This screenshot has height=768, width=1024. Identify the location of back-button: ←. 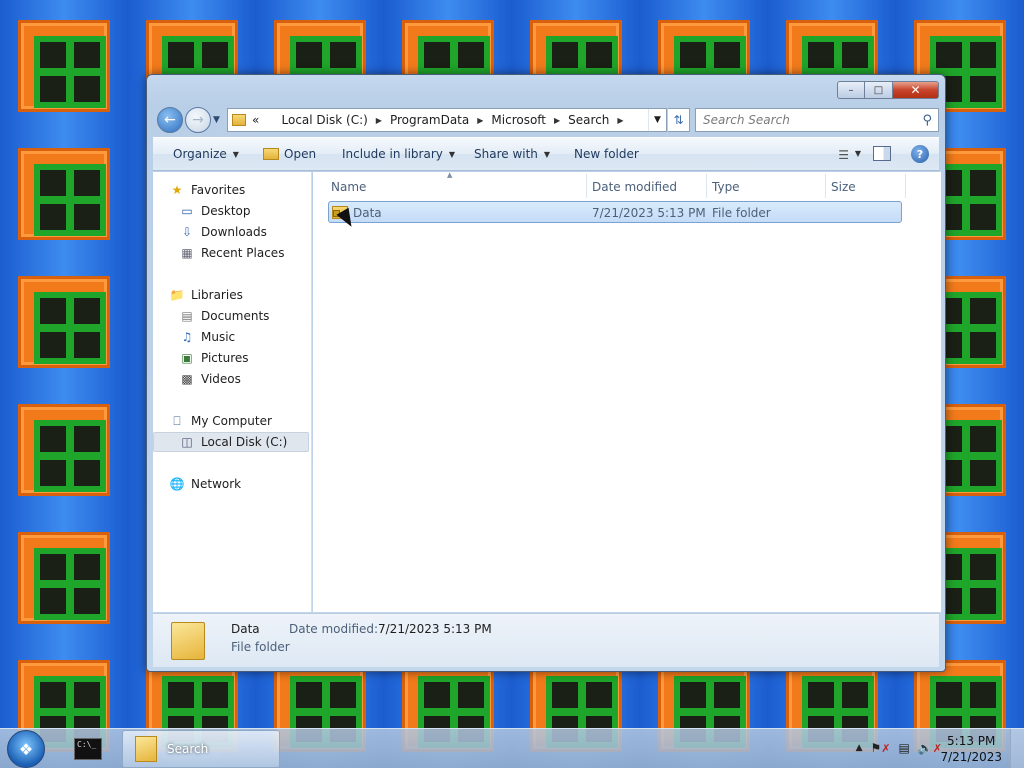
(170, 120).